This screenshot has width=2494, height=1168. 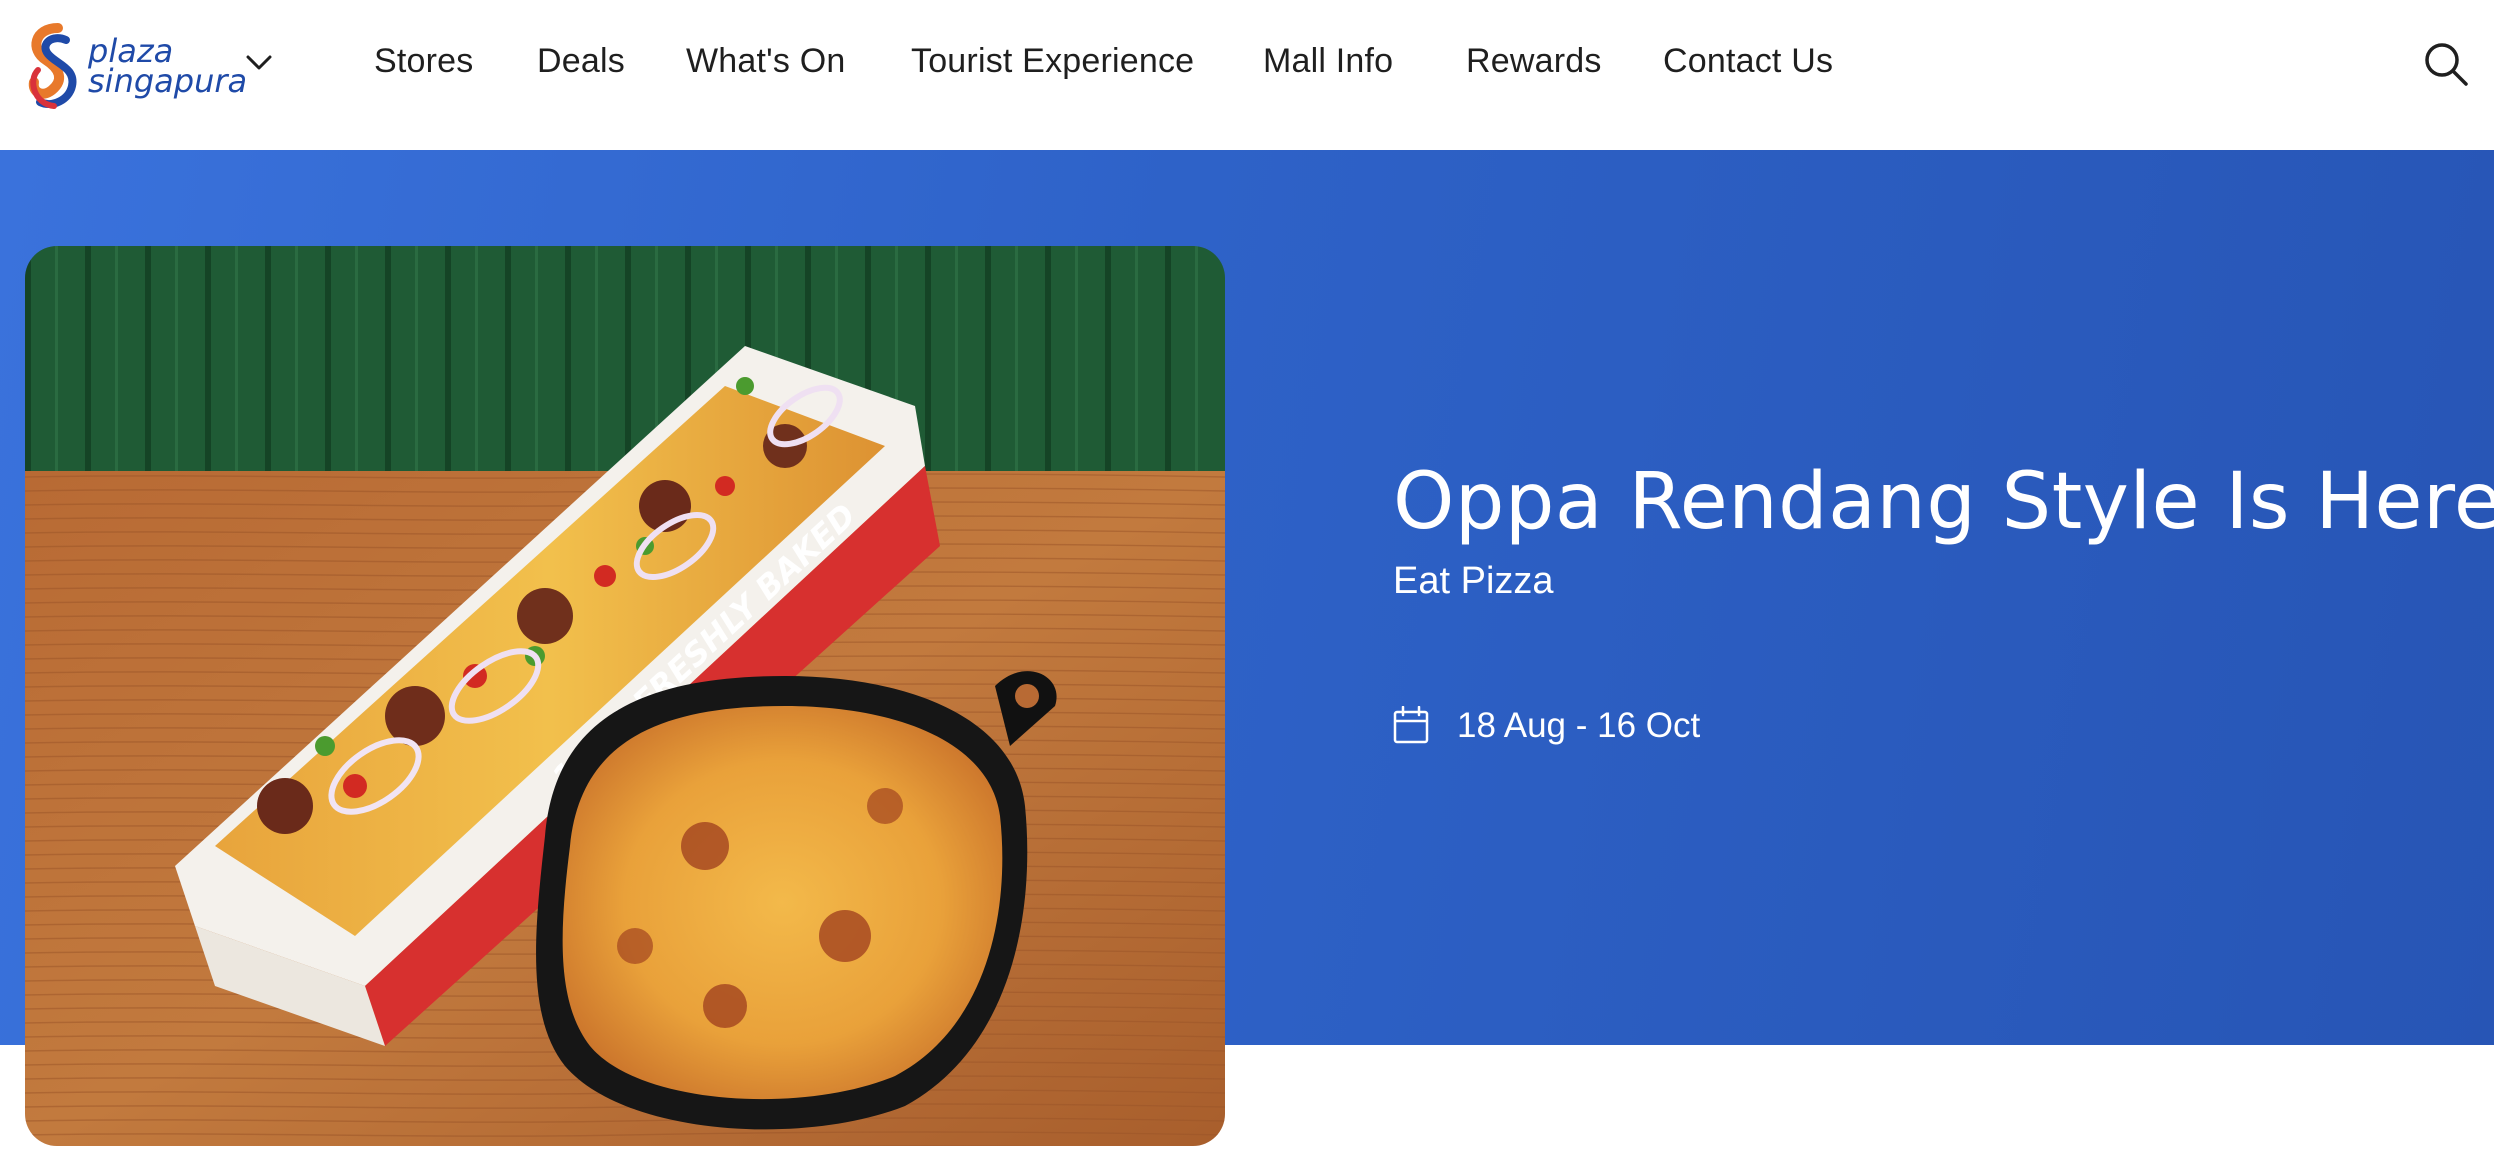 What do you see at coordinates (259, 63) in the screenshot?
I see `chevron-down-icon` at bounding box center [259, 63].